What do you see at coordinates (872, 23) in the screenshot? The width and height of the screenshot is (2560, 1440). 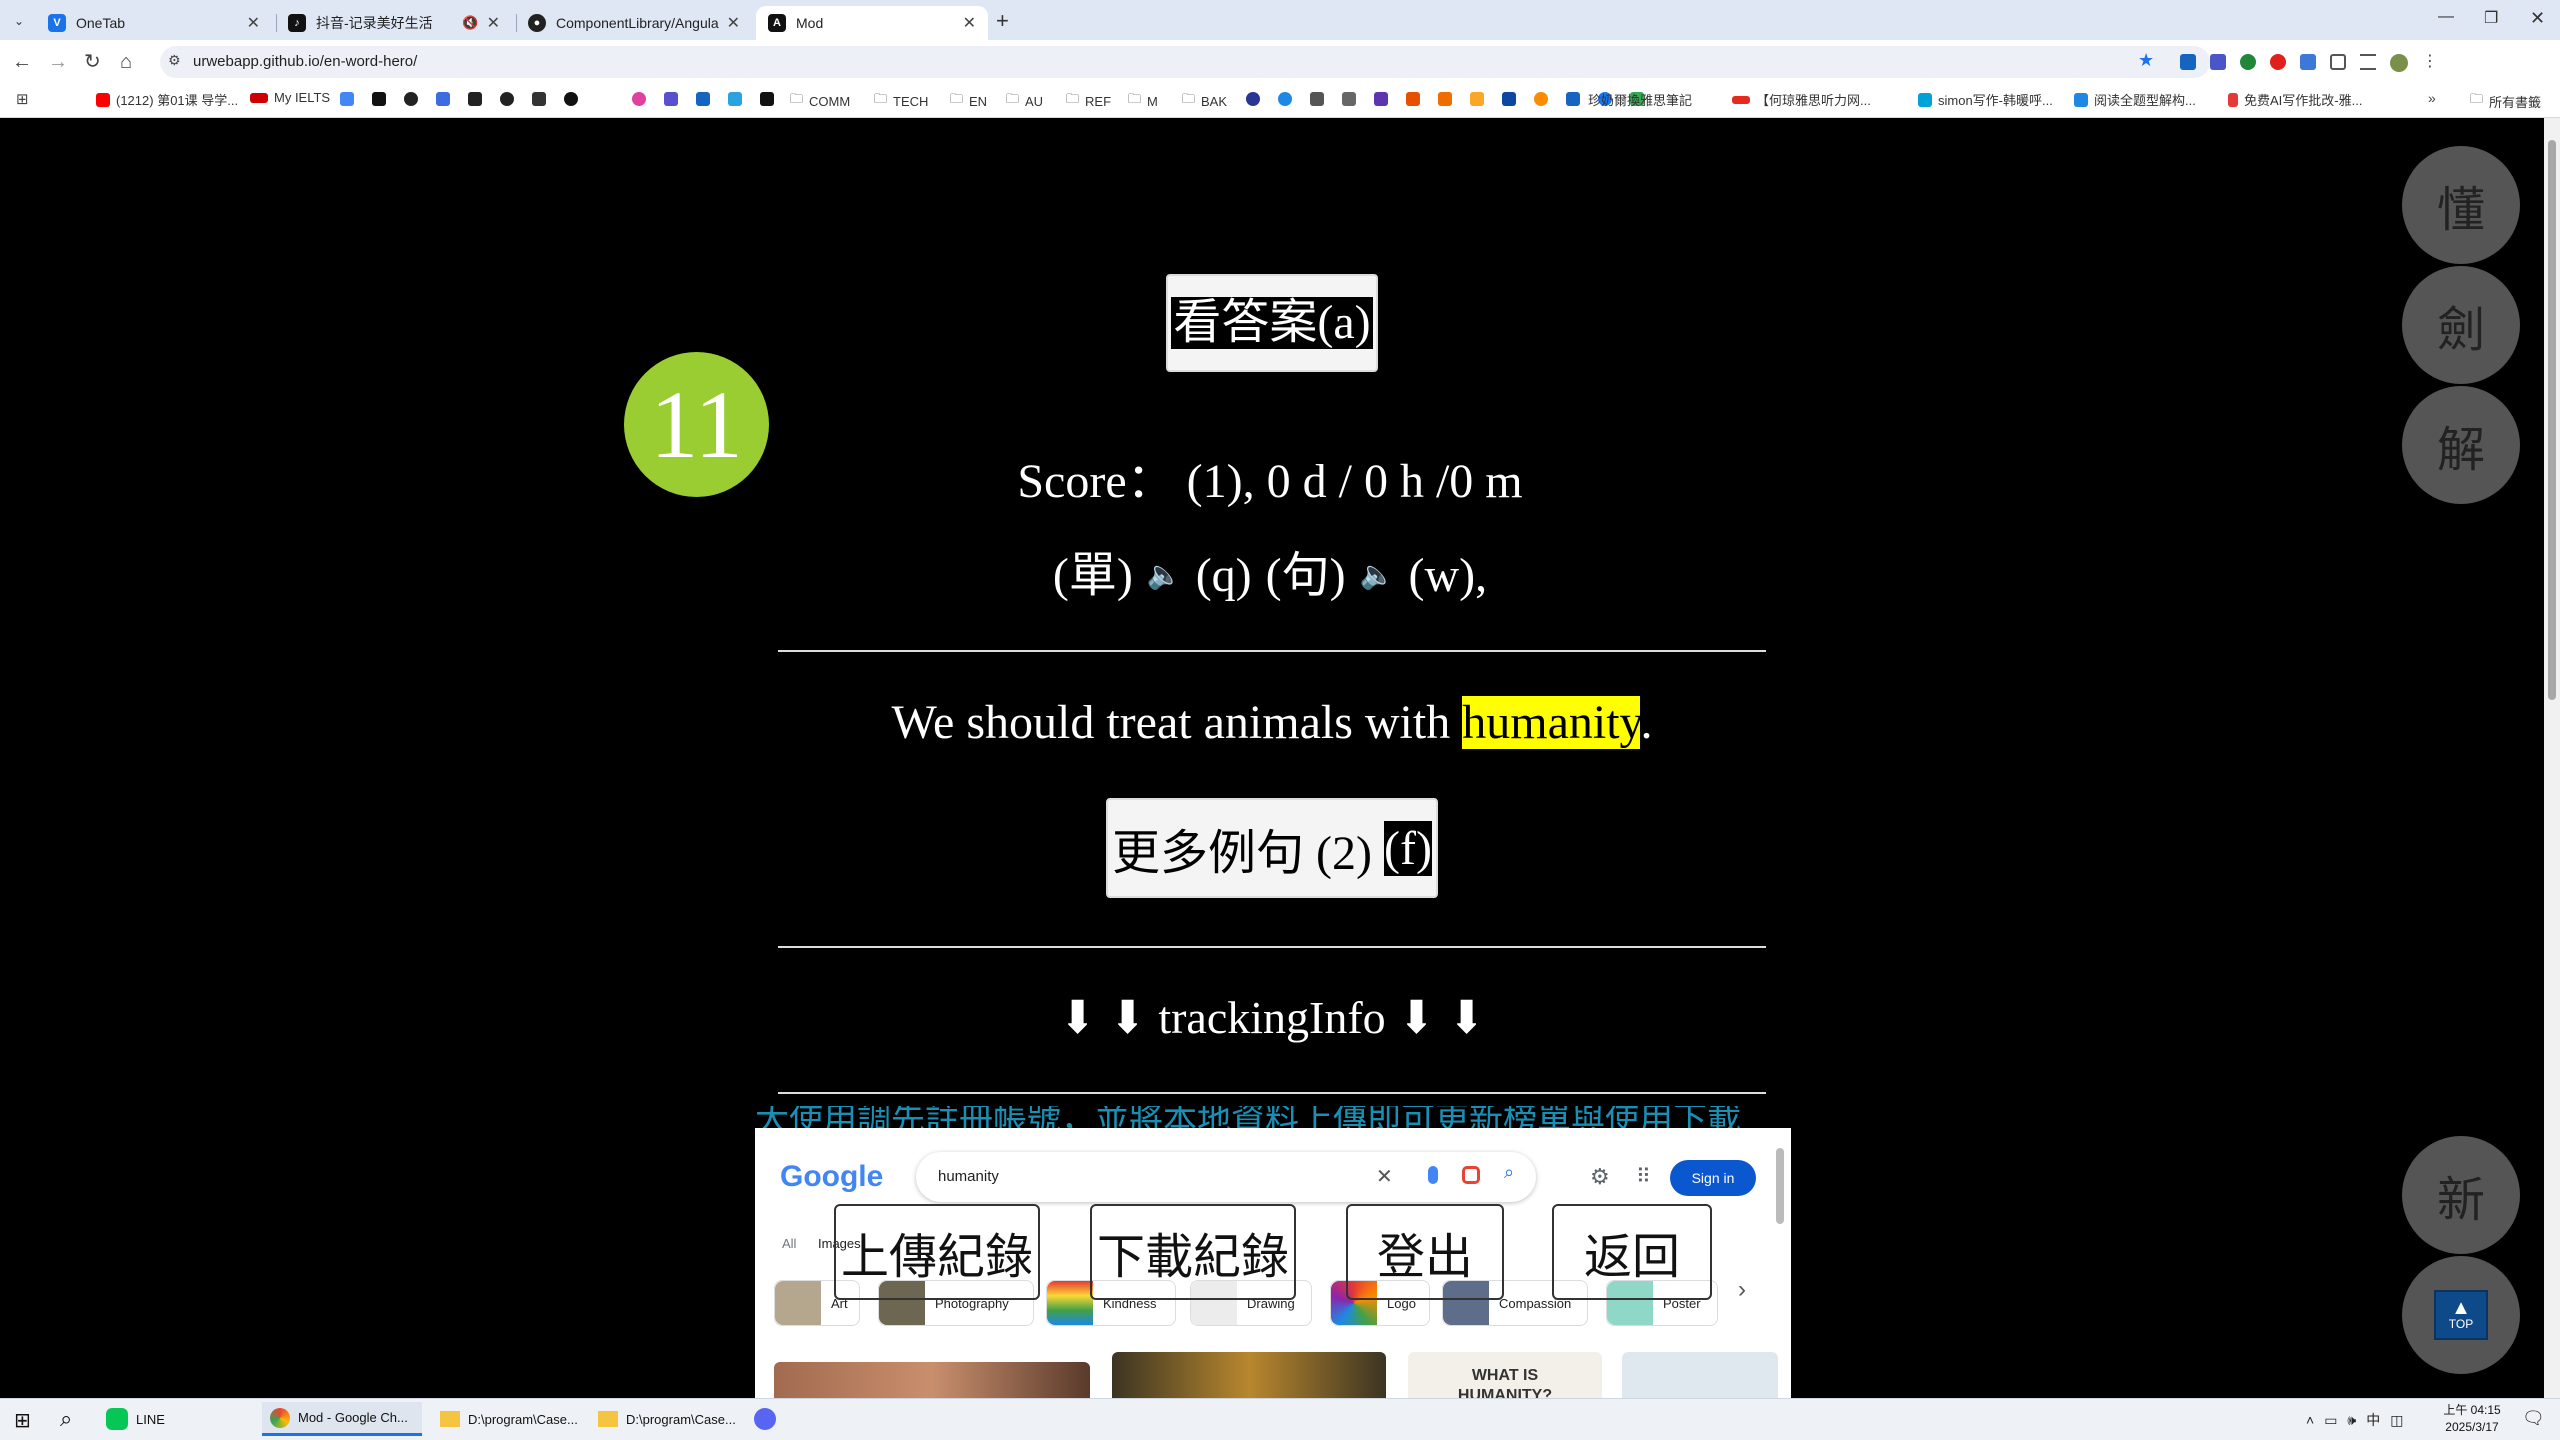 I see `tab-mod: A Mod ✕` at bounding box center [872, 23].